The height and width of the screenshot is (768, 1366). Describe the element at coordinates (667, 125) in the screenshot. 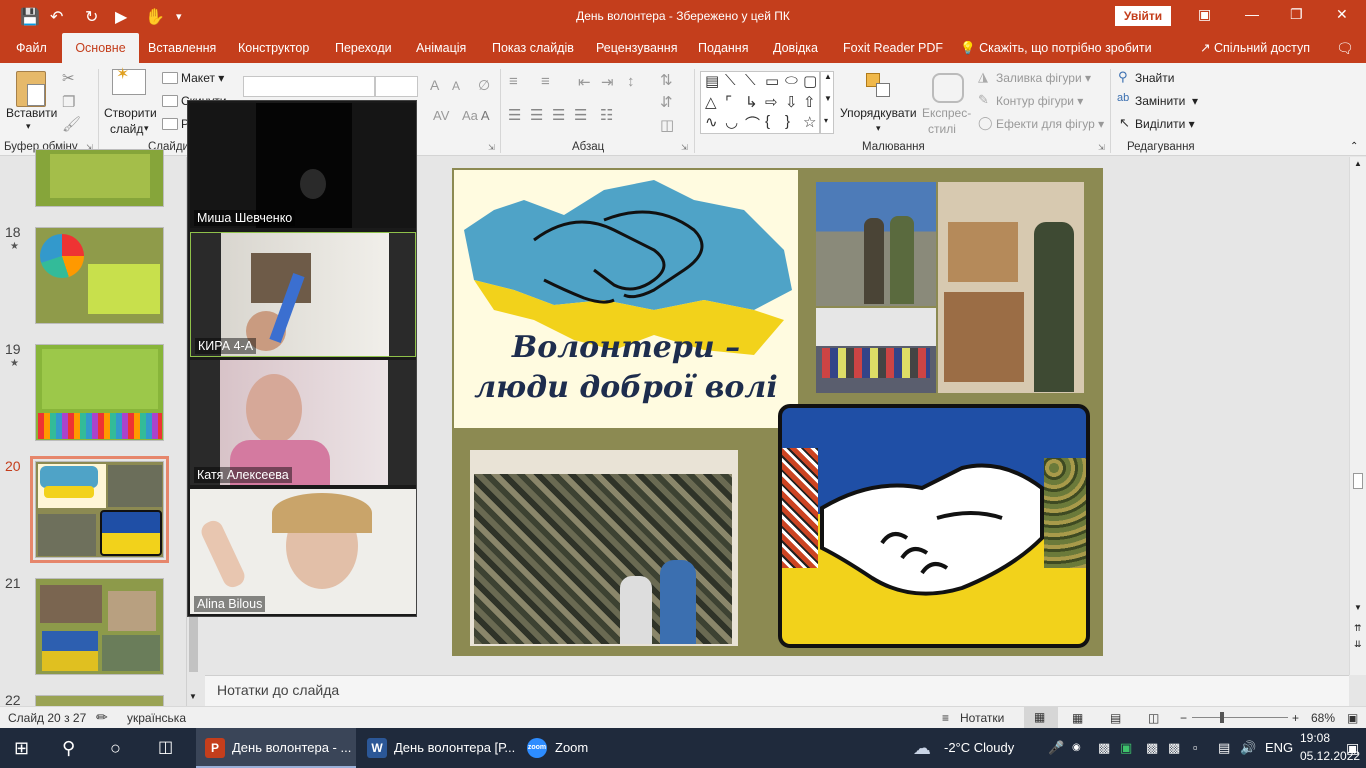

I see `smartart-icon: ◫` at that location.